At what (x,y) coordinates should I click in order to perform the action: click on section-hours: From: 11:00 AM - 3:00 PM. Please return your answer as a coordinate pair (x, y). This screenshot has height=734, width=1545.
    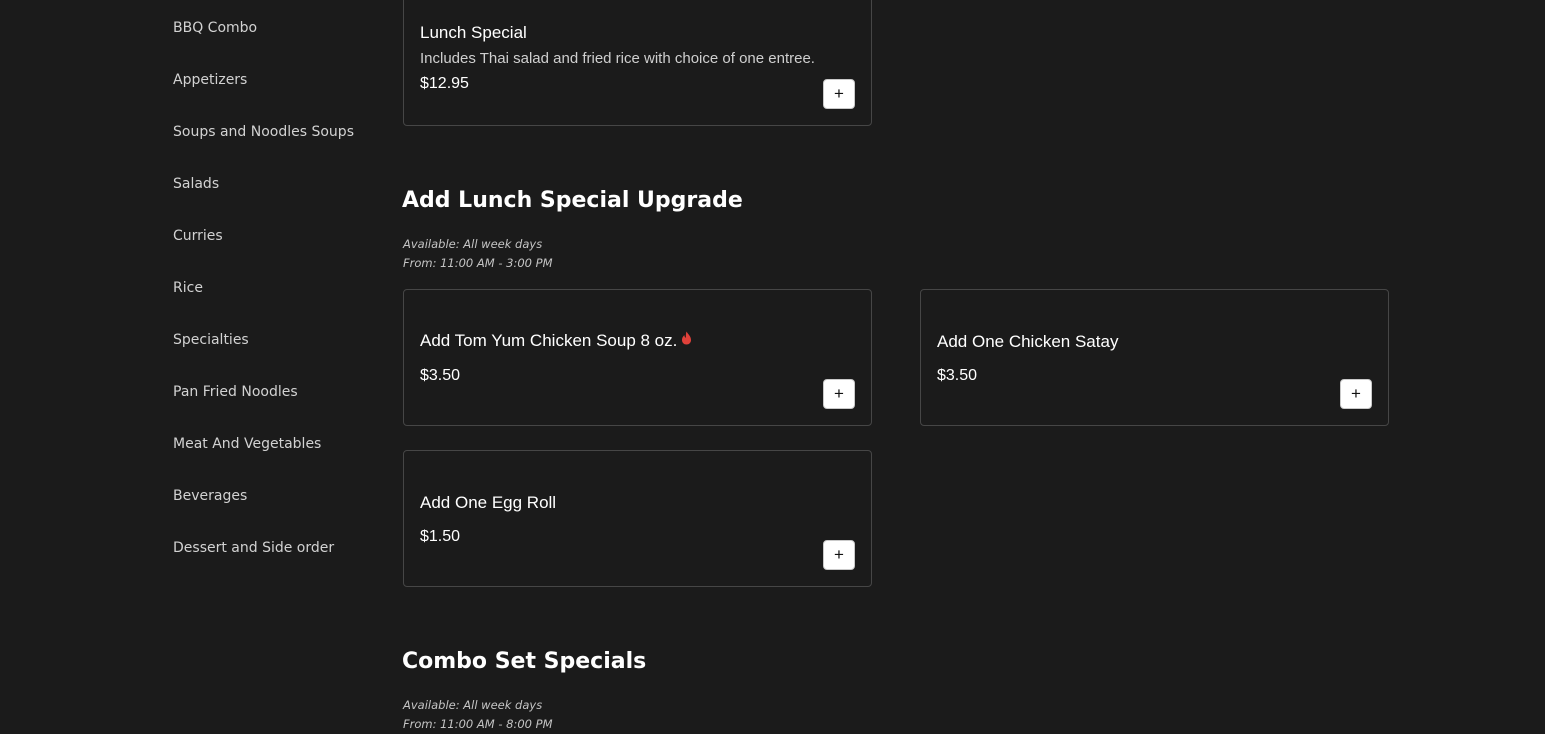
    Looking at the image, I should click on (478, 263).